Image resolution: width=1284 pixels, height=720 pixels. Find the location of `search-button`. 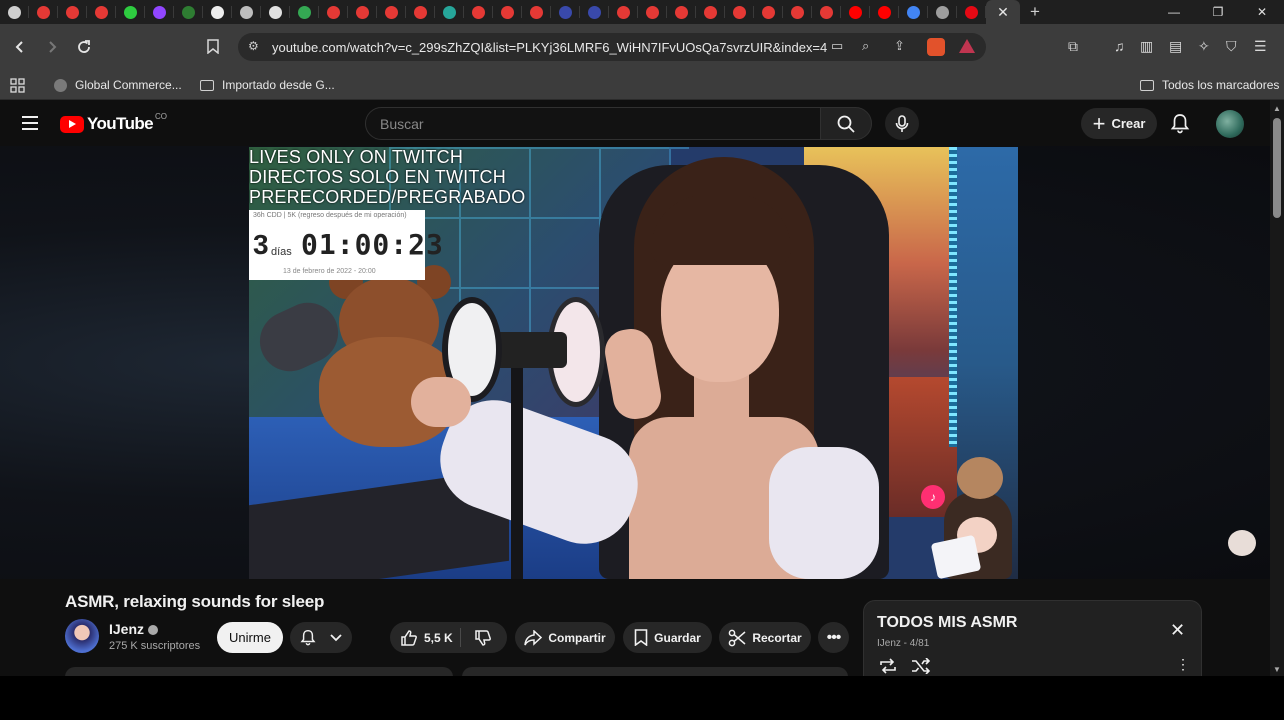

search-button is located at coordinates (846, 123).